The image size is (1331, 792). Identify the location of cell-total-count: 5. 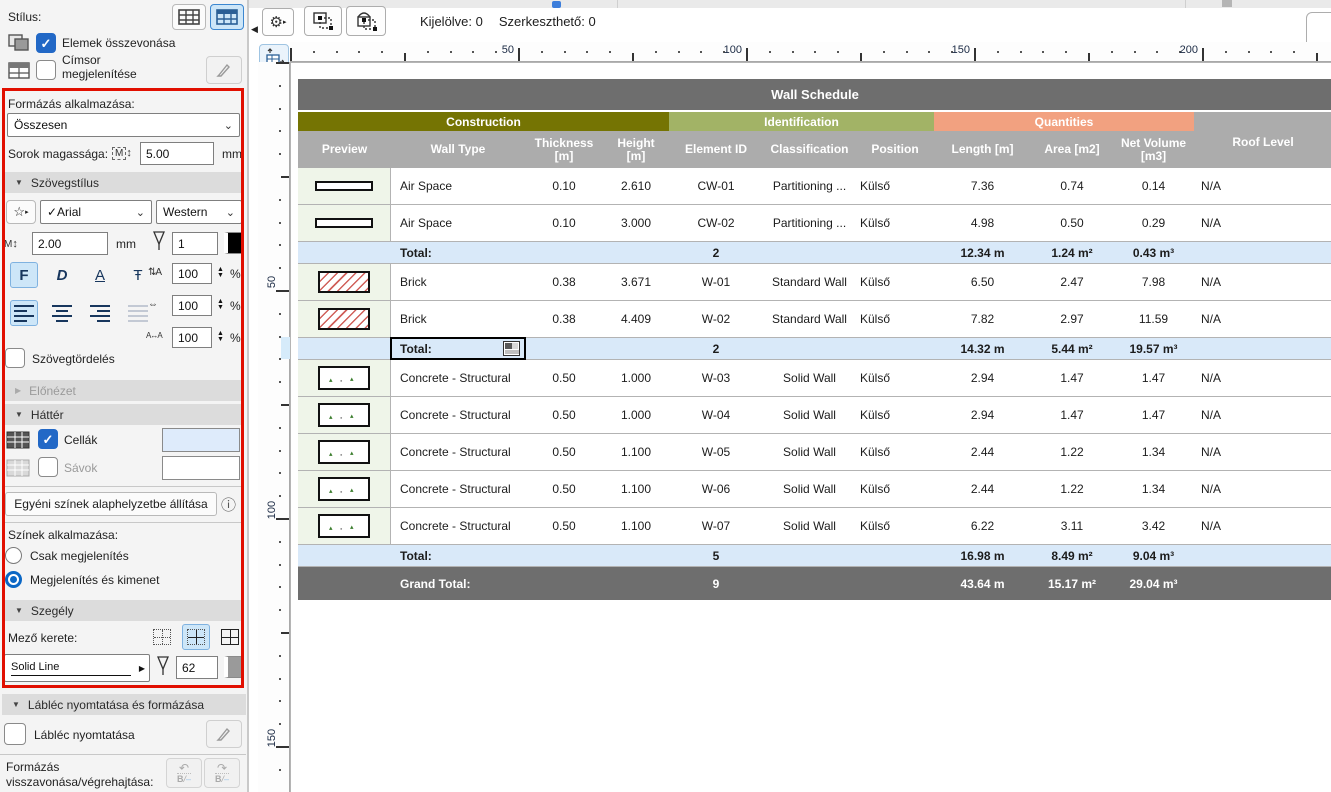
(716, 555).